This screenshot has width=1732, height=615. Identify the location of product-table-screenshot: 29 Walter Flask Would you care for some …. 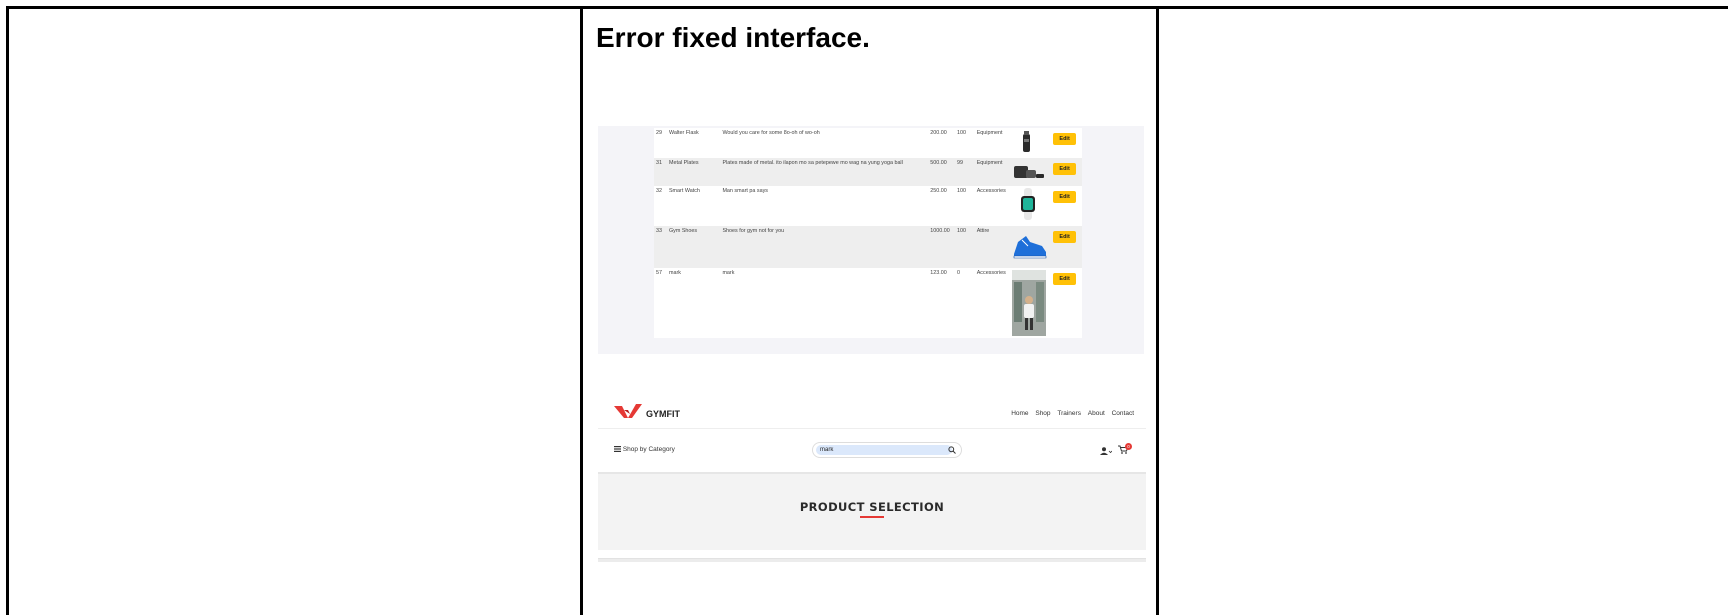
(871, 240).